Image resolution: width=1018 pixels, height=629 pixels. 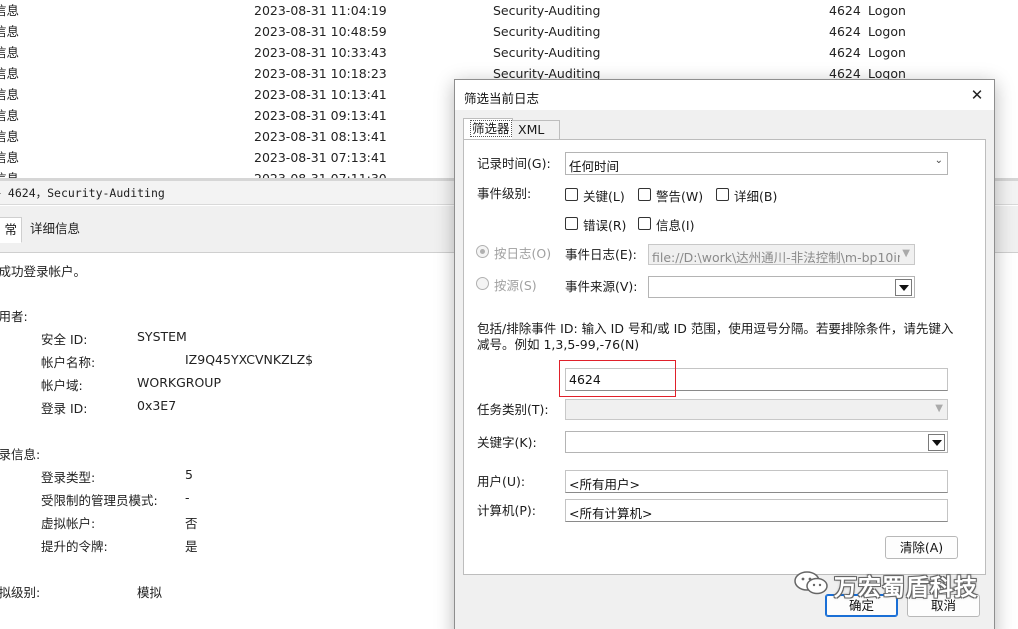 I want to click on by-source-label: 按源(S), so click(x=515, y=285).